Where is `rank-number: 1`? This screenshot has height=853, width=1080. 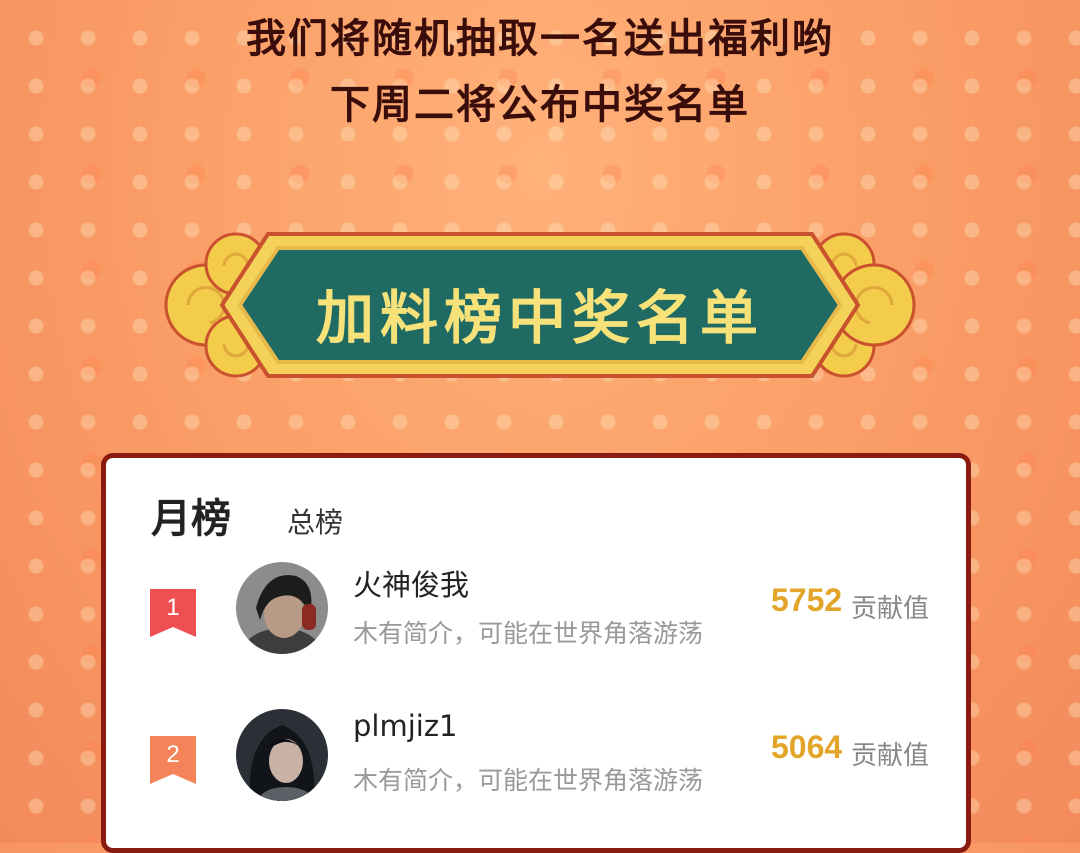
rank-number: 1 is located at coordinates (173, 607).